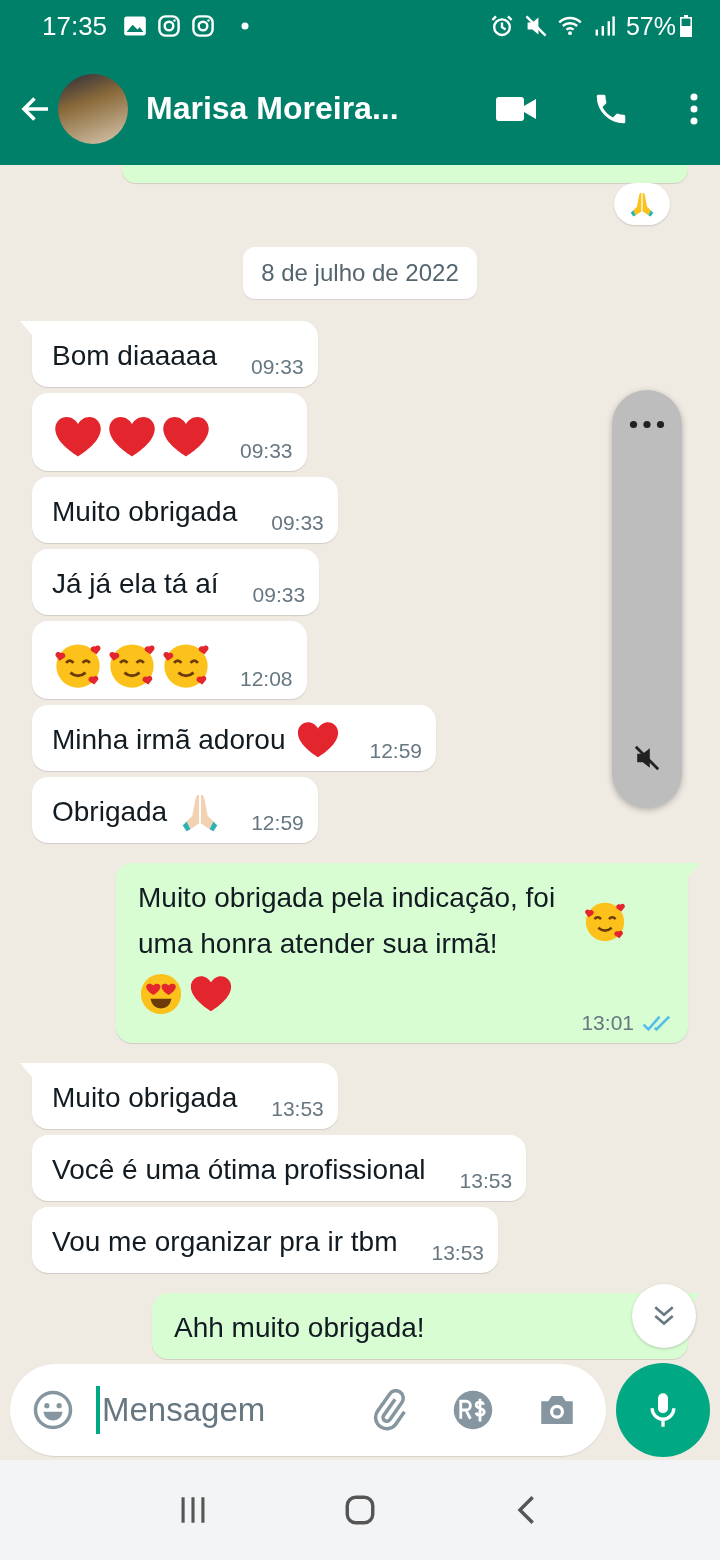 The image size is (720, 1560). Describe the element at coordinates (360, 273) in the screenshot. I see `date-chip: 8 de julho de 2022` at that location.